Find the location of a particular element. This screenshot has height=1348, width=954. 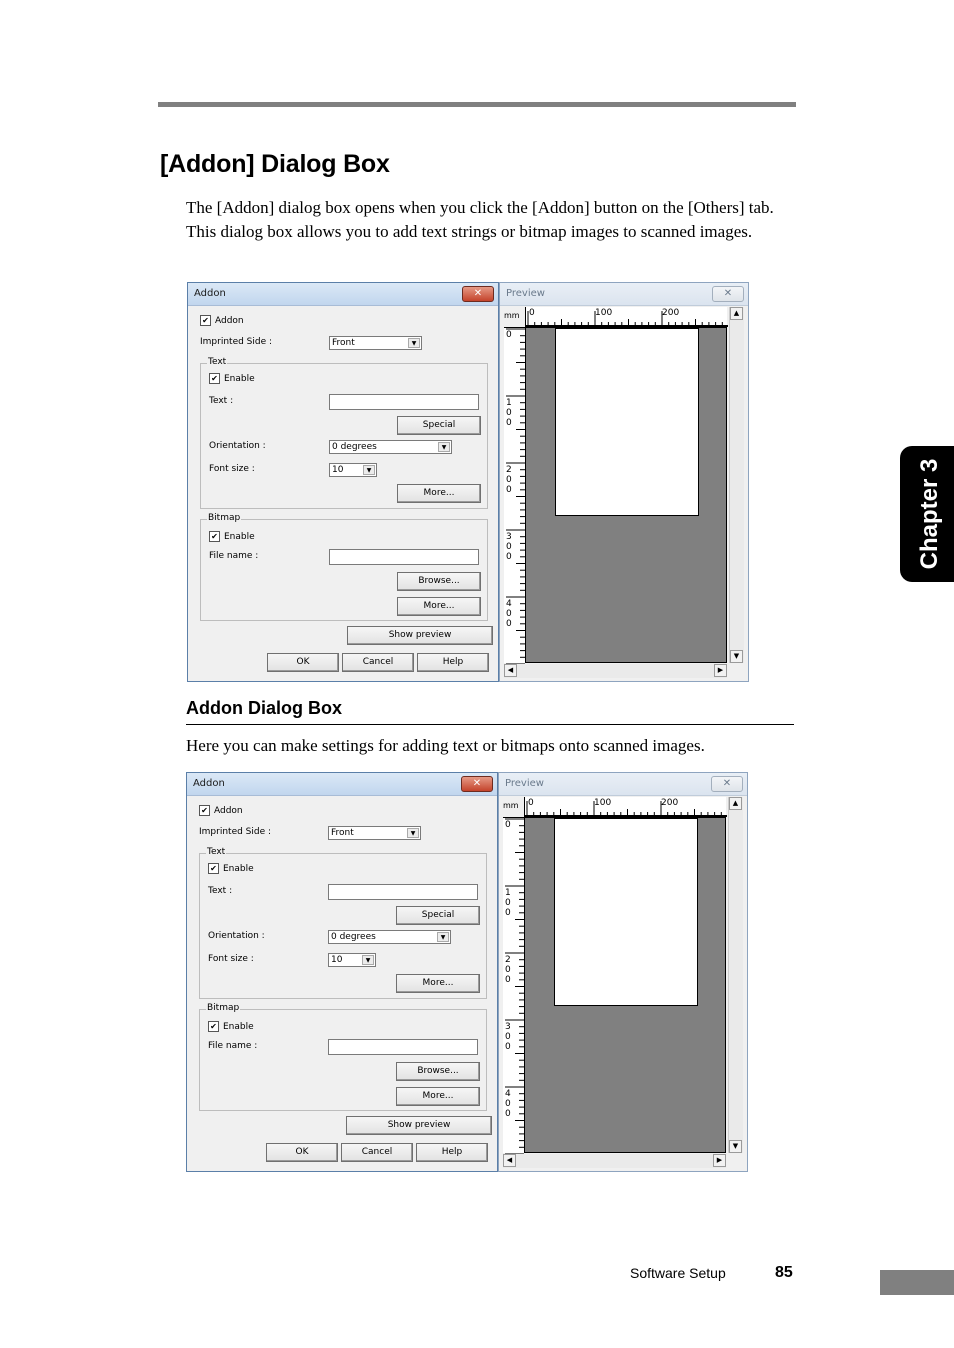

v-ruler-label: 3 0 0 is located at coordinates (509, 547).